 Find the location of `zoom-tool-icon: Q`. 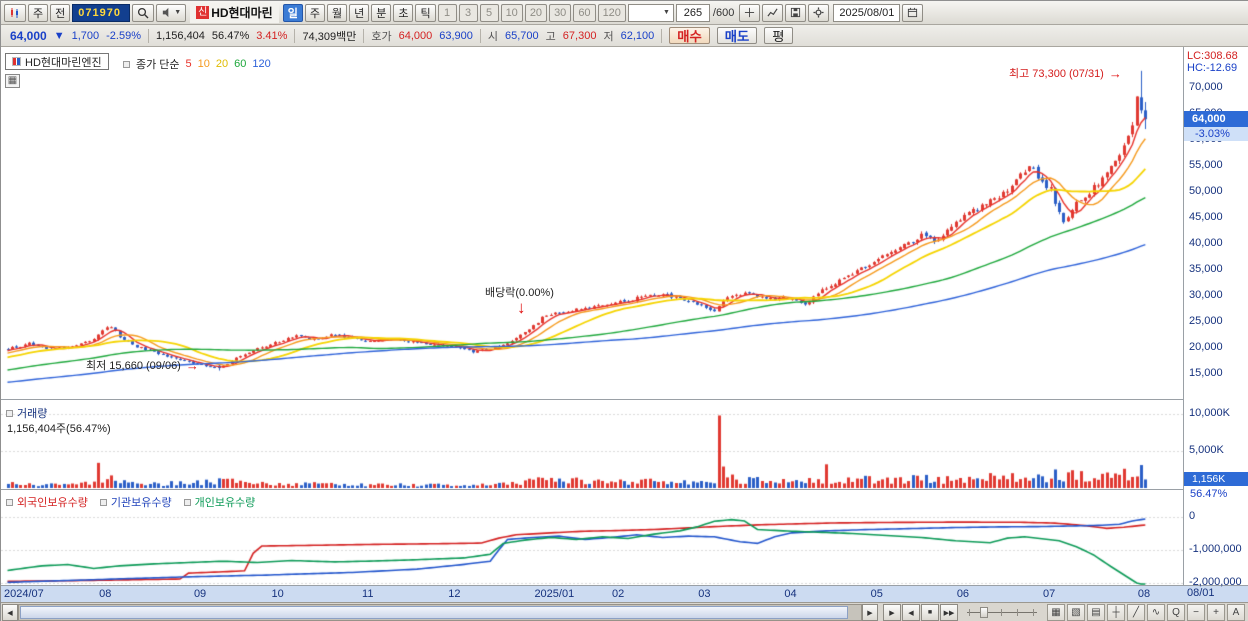

zoom-tool-icon: Q is located at coordinates (1176, 612).